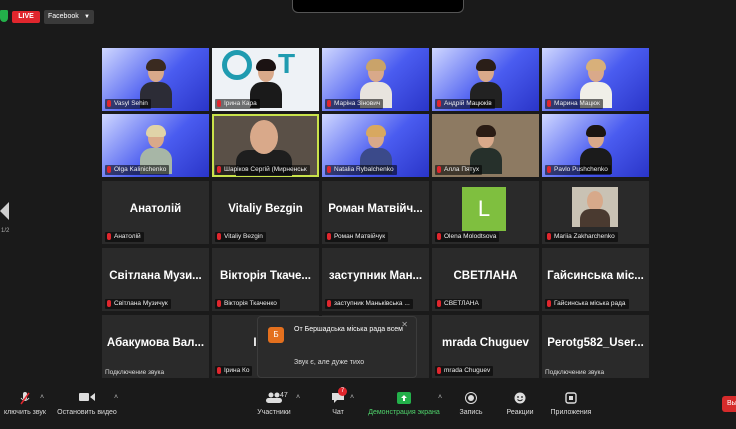 The height and width of the screenshot is (429, 736). I want to click on apps-button: Приложения, so click(571, 406).